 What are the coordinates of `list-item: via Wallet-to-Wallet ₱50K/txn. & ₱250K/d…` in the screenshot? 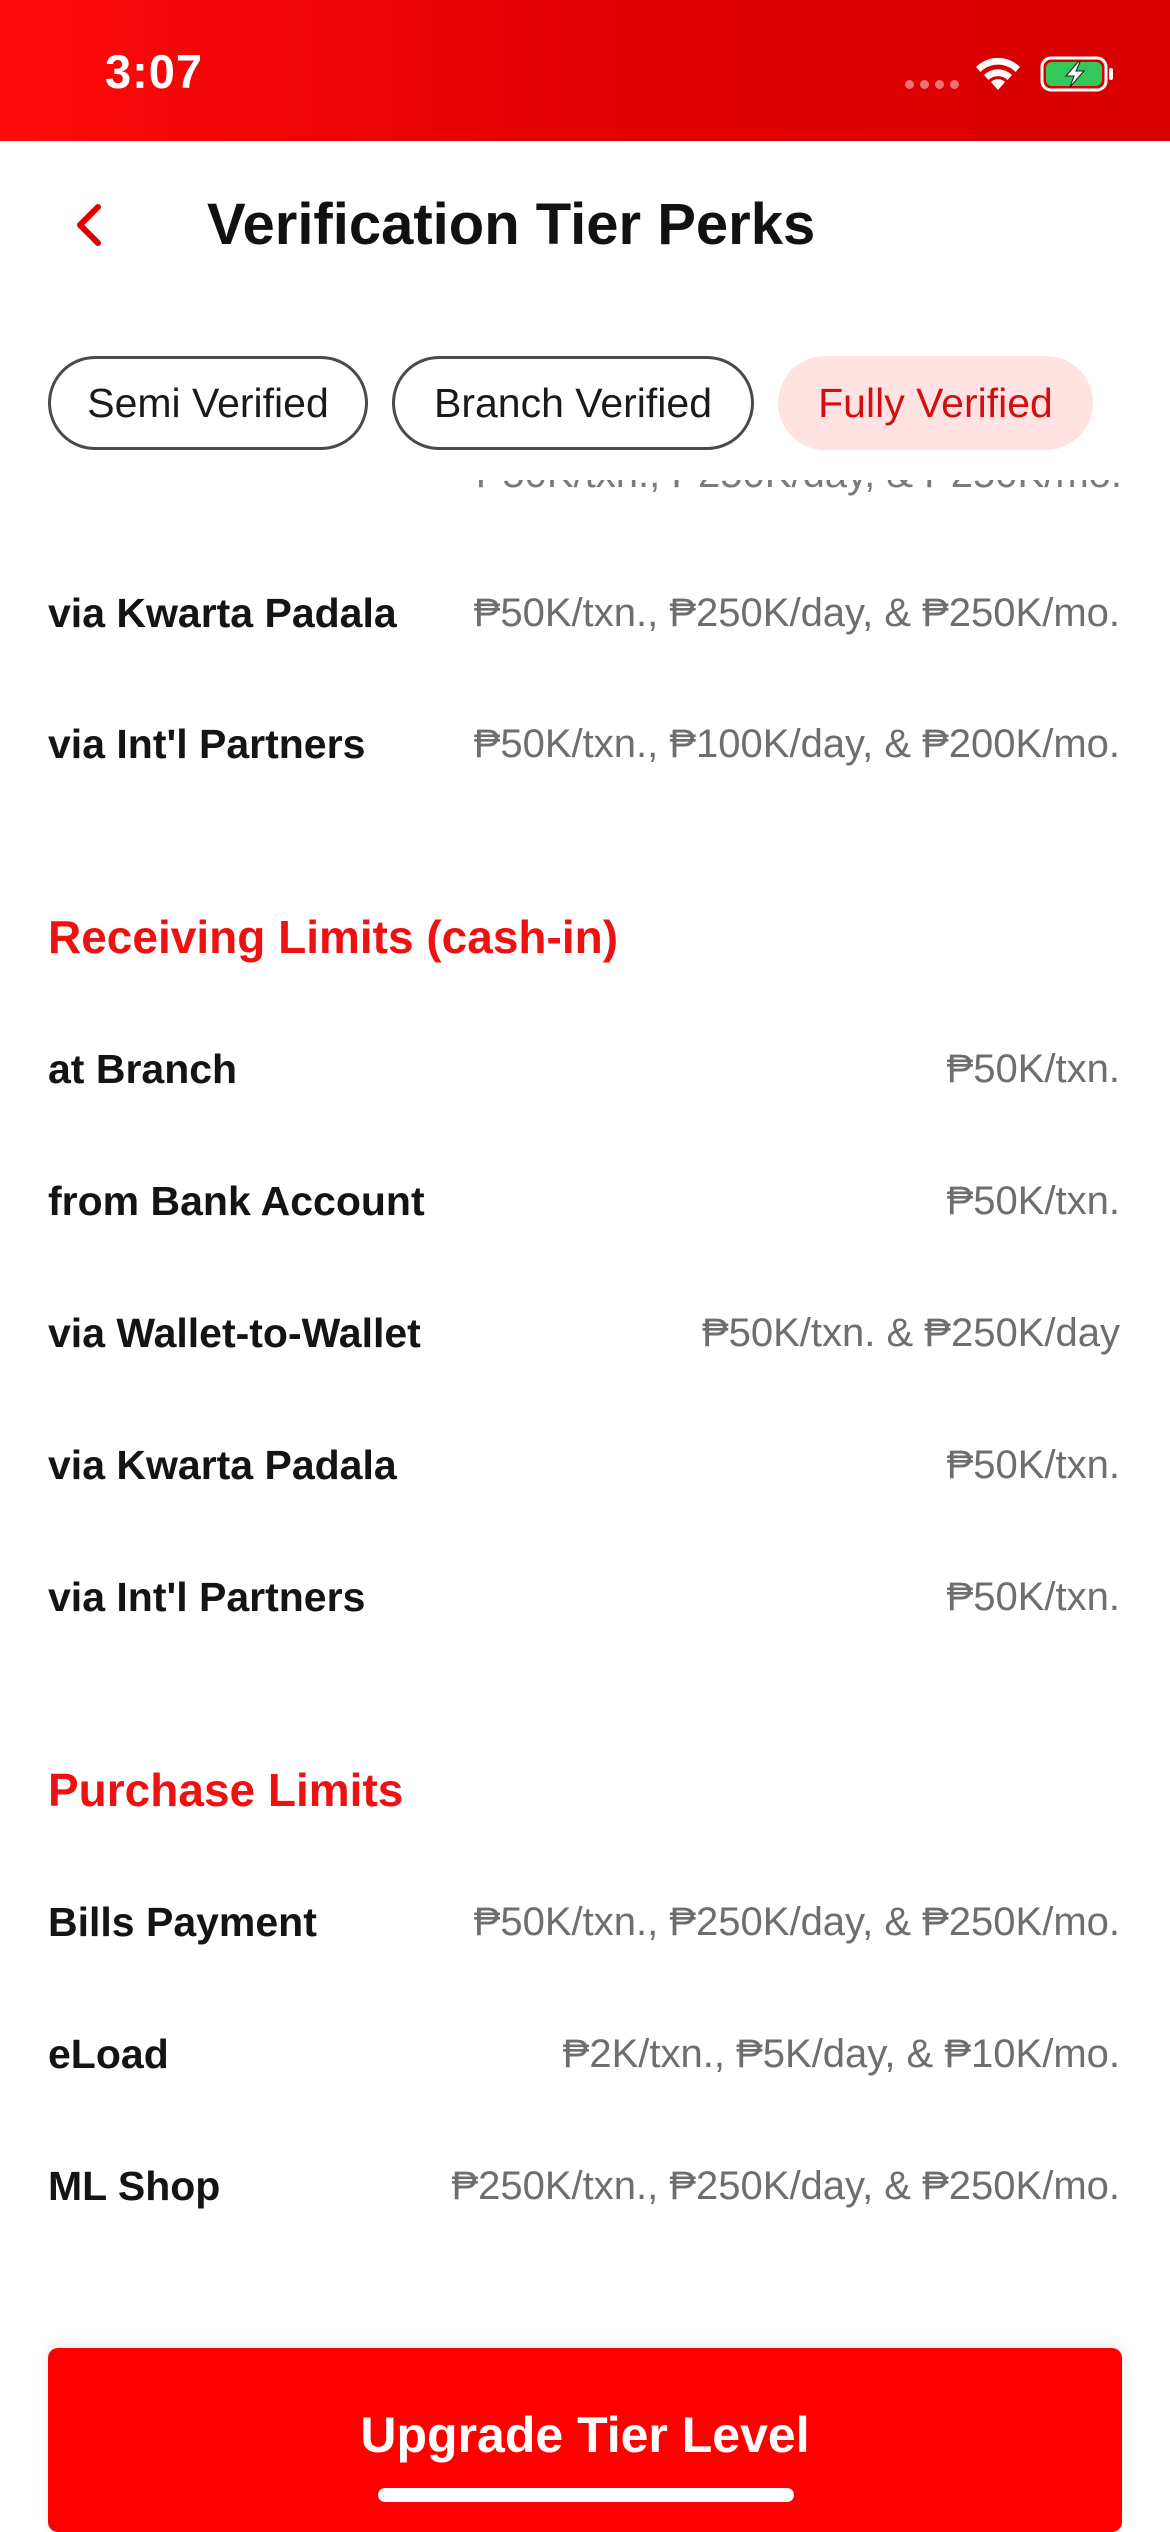 It's located at (584, 1333).